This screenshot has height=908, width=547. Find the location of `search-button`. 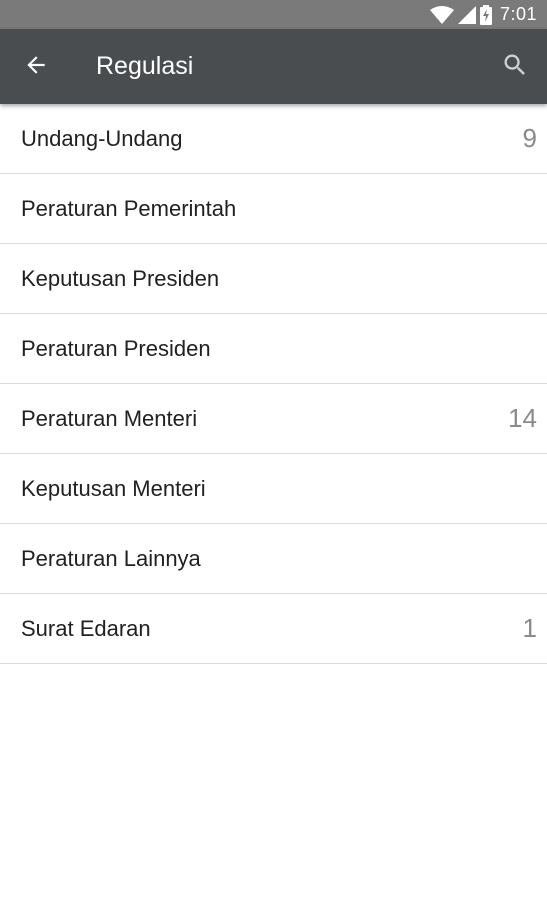

search-button is located at coordinates (515, 67).